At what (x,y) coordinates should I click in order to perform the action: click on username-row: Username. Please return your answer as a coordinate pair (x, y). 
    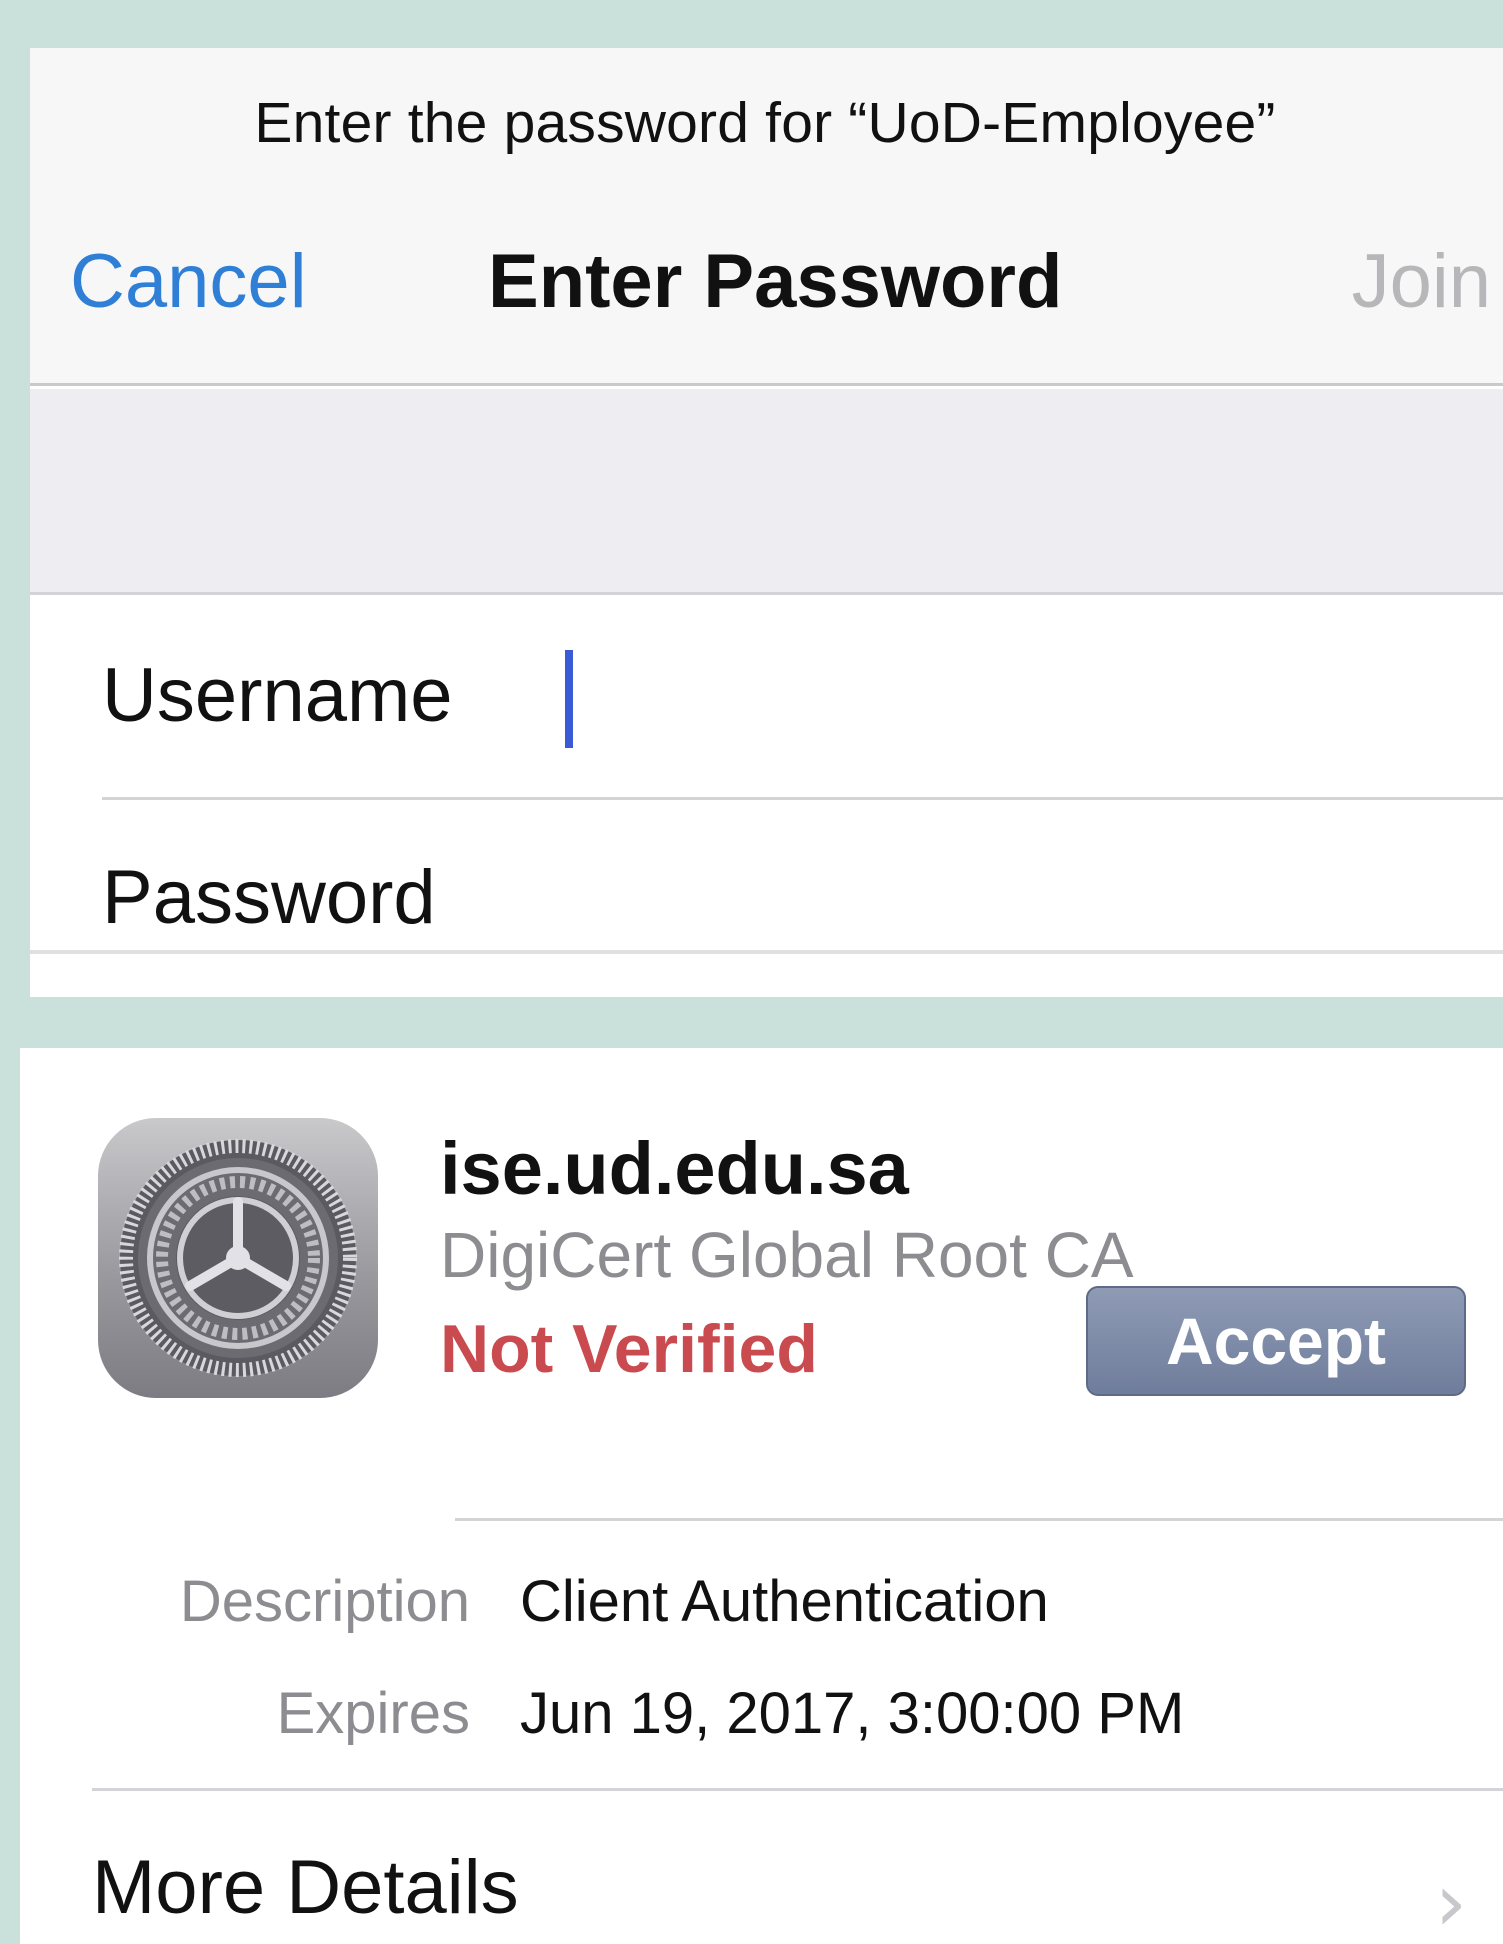
    Looking at the image, I should click on (766, 698).